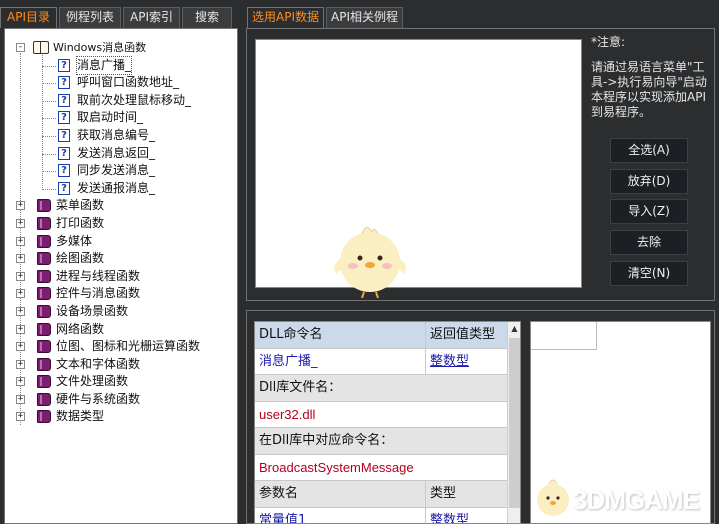 This screenshot has width=719, height=524. Describe the element at coordinates (649, 273) in the screenshot. I see `clear-button: 清空(N)` at that location.